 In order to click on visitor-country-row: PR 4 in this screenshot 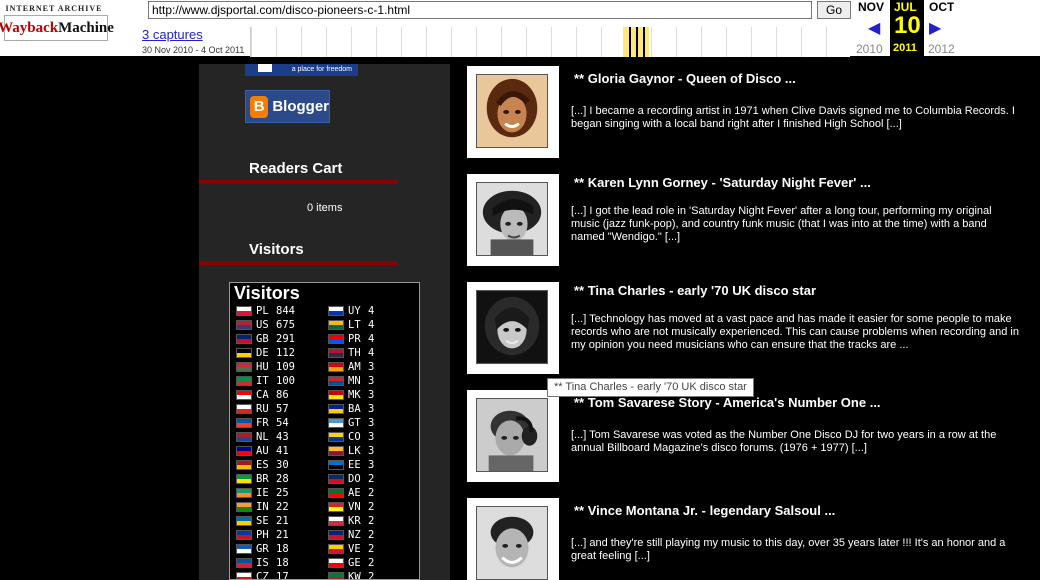, I will do `click(363, 339)`.